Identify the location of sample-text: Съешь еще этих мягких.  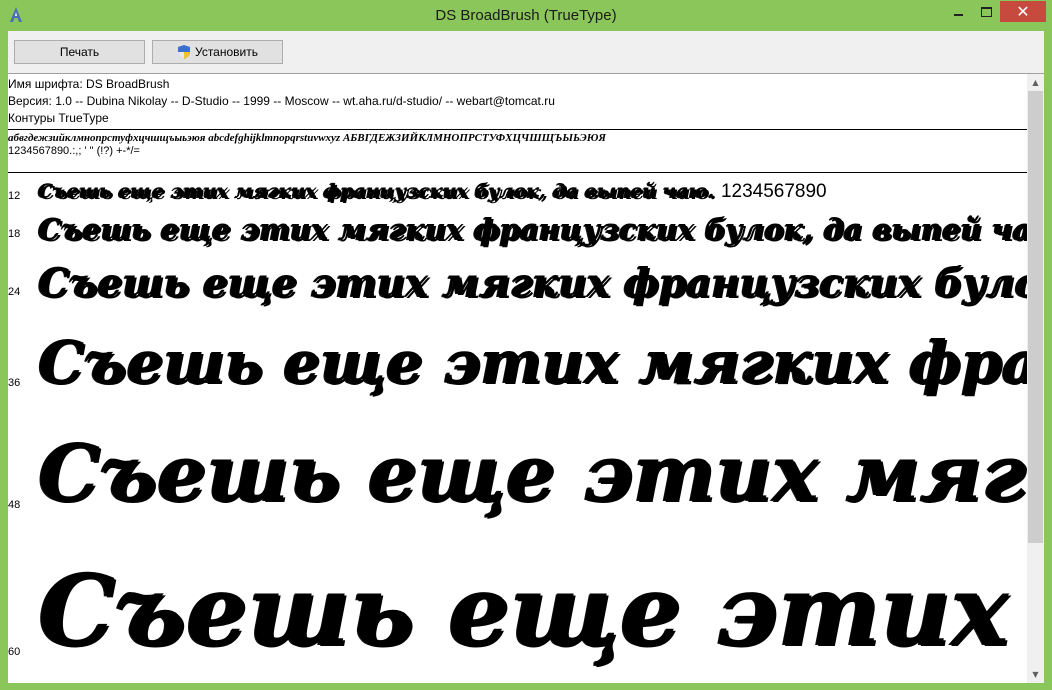
(533, 473).